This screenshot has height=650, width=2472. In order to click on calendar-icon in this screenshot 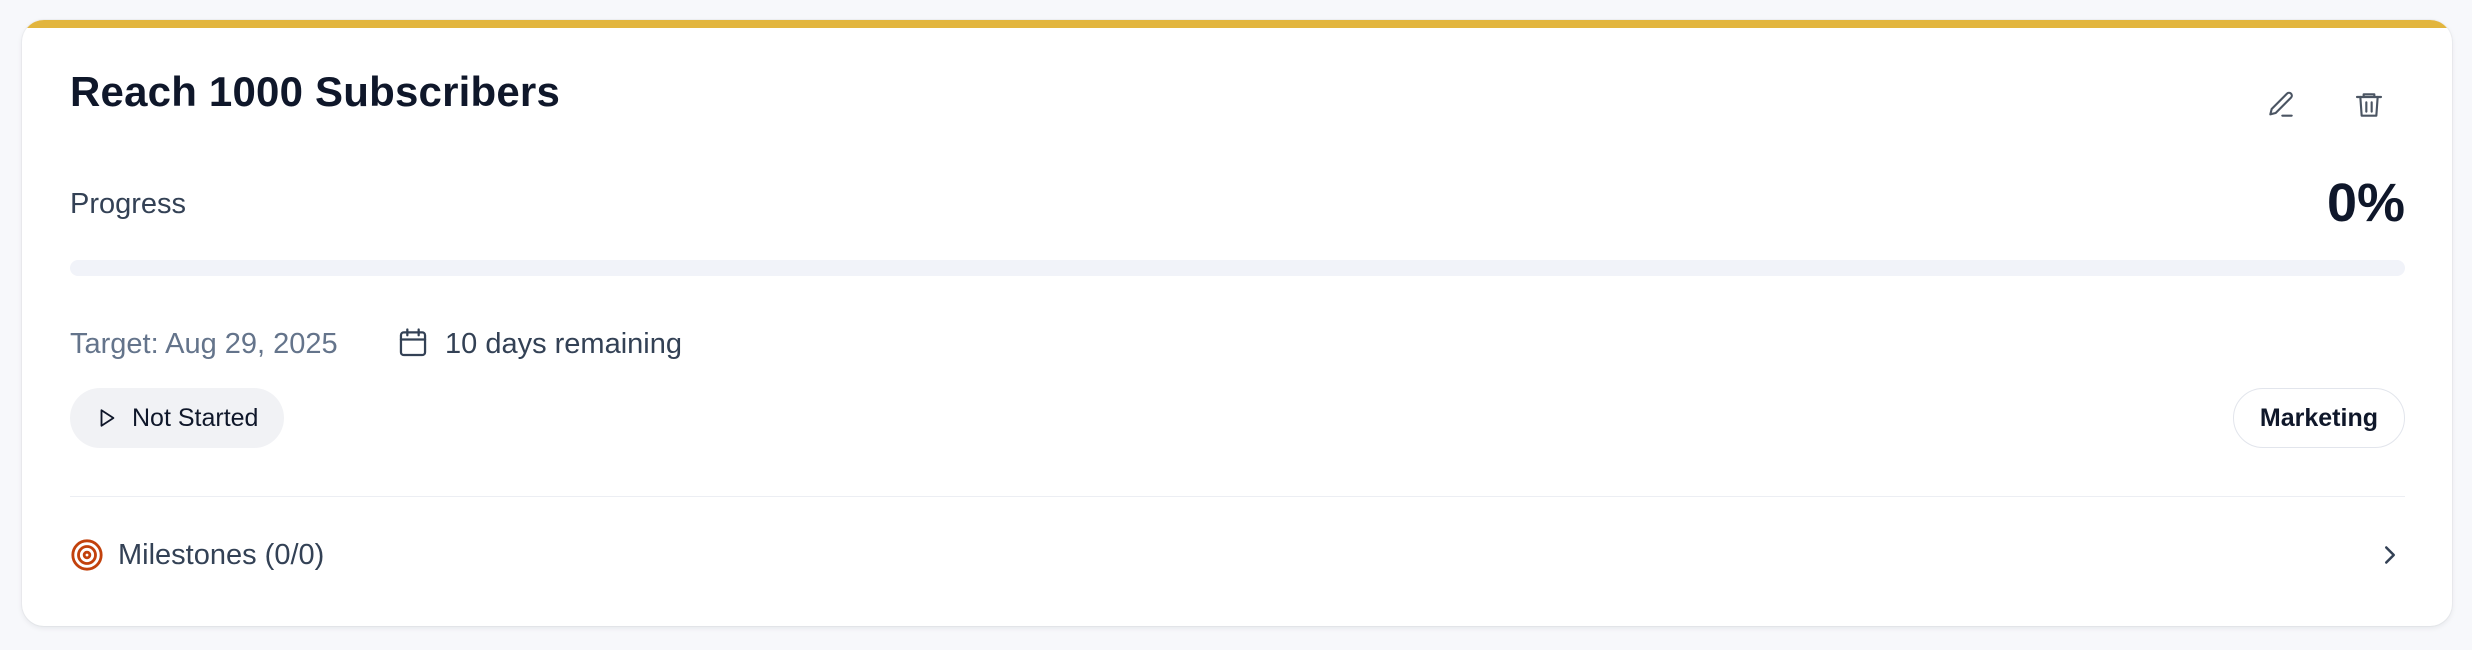, I will do `click(413, 342)`.